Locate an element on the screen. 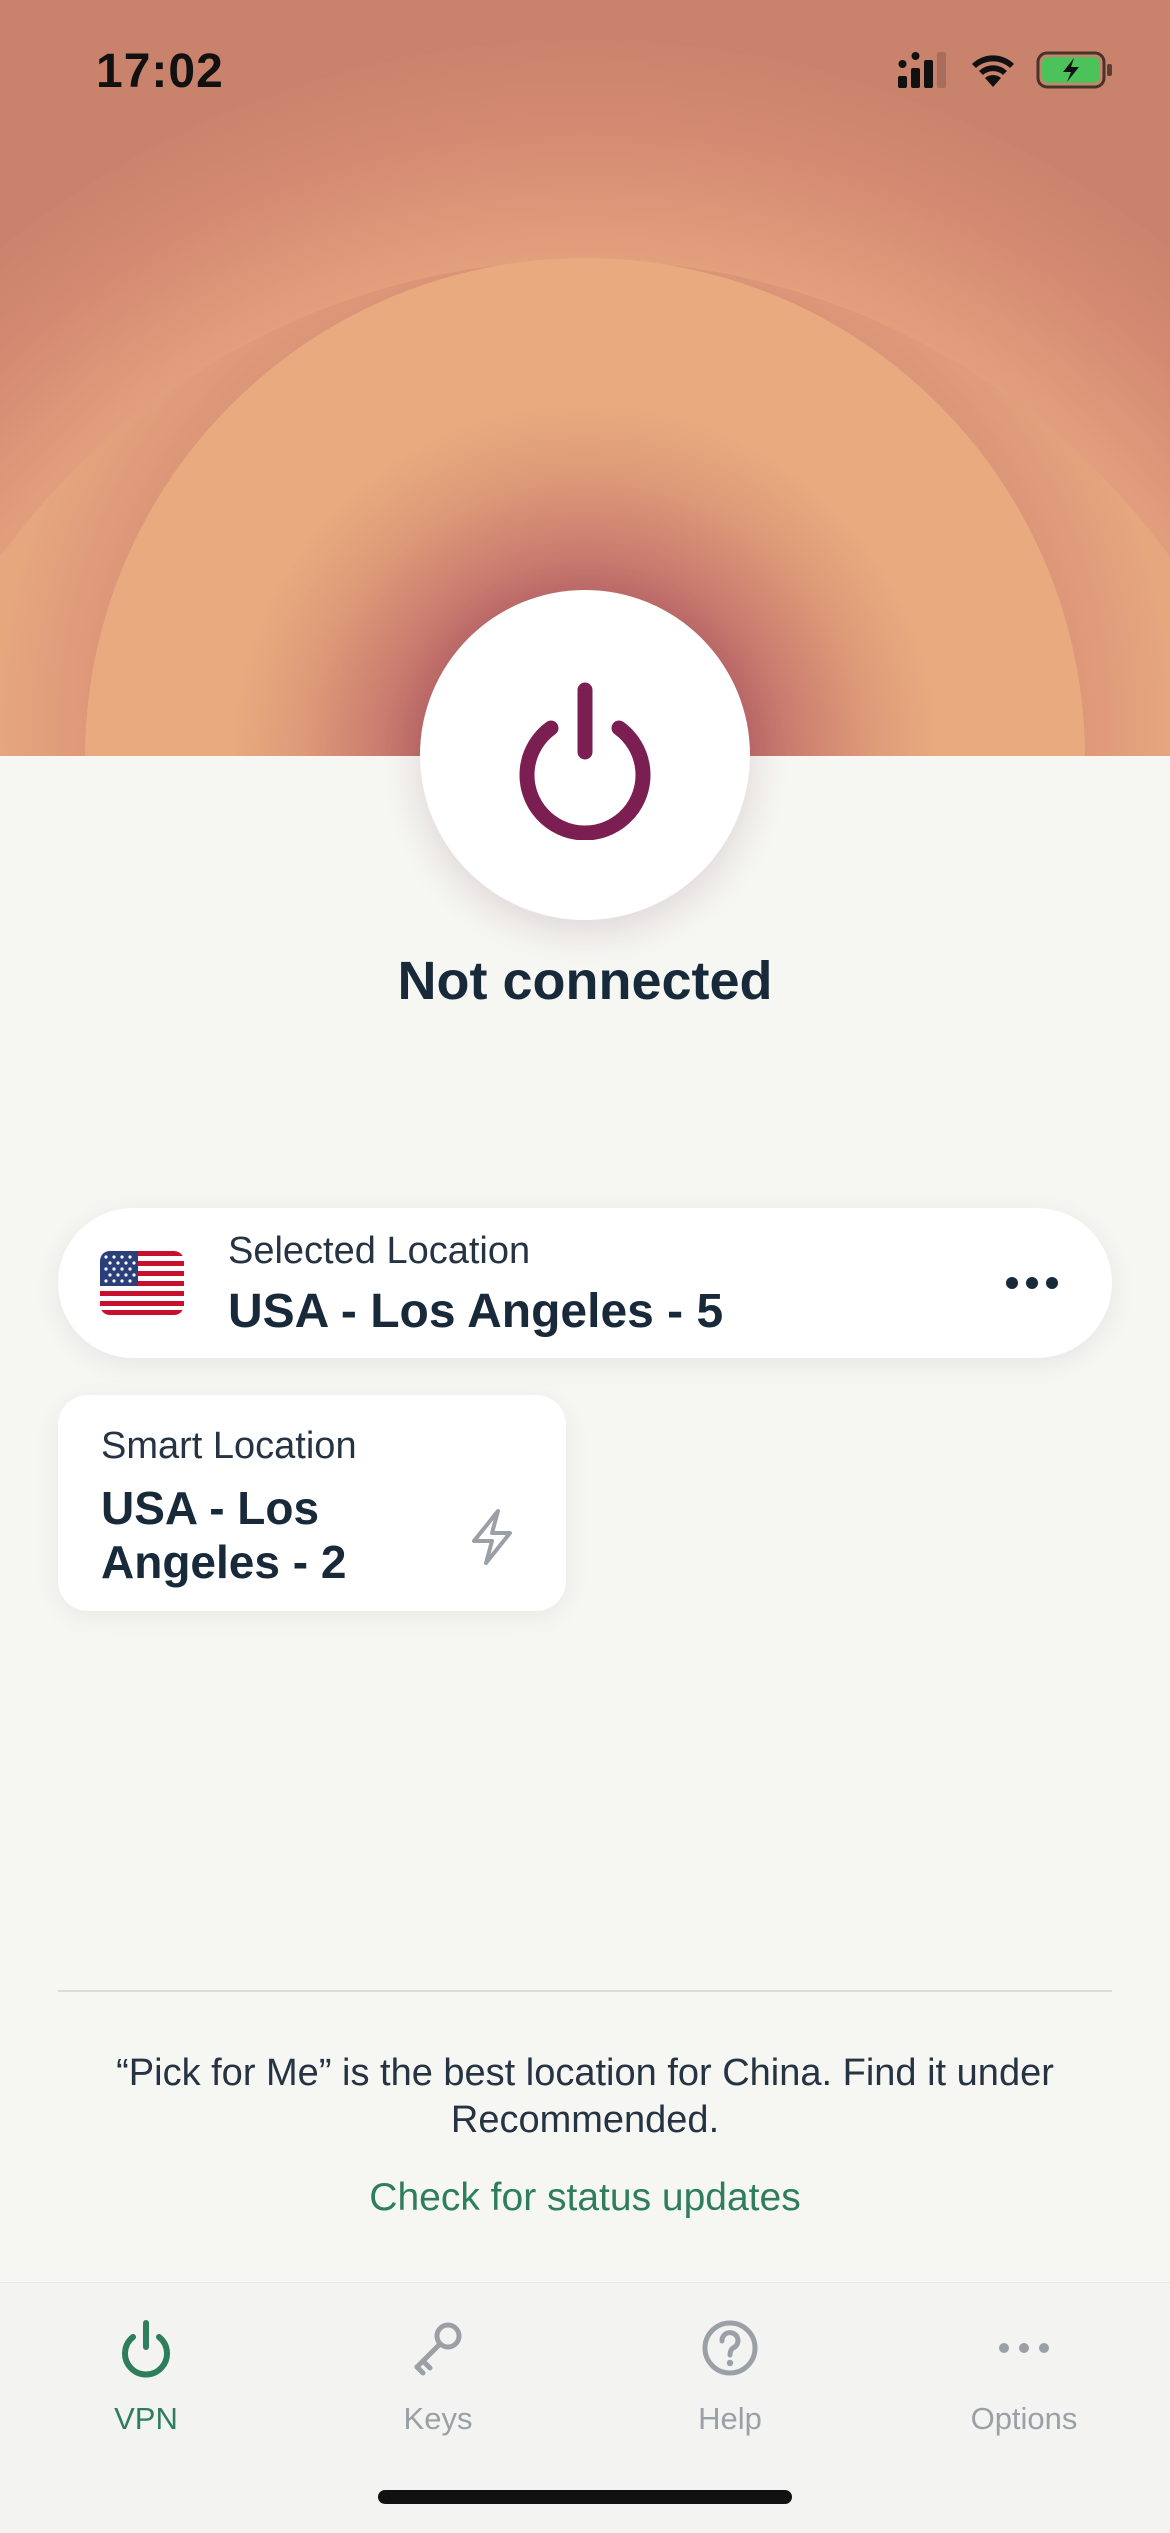 The width and height of the screenshot is (1170, 2533). home-indicator is located at coordinates (585, 2497).